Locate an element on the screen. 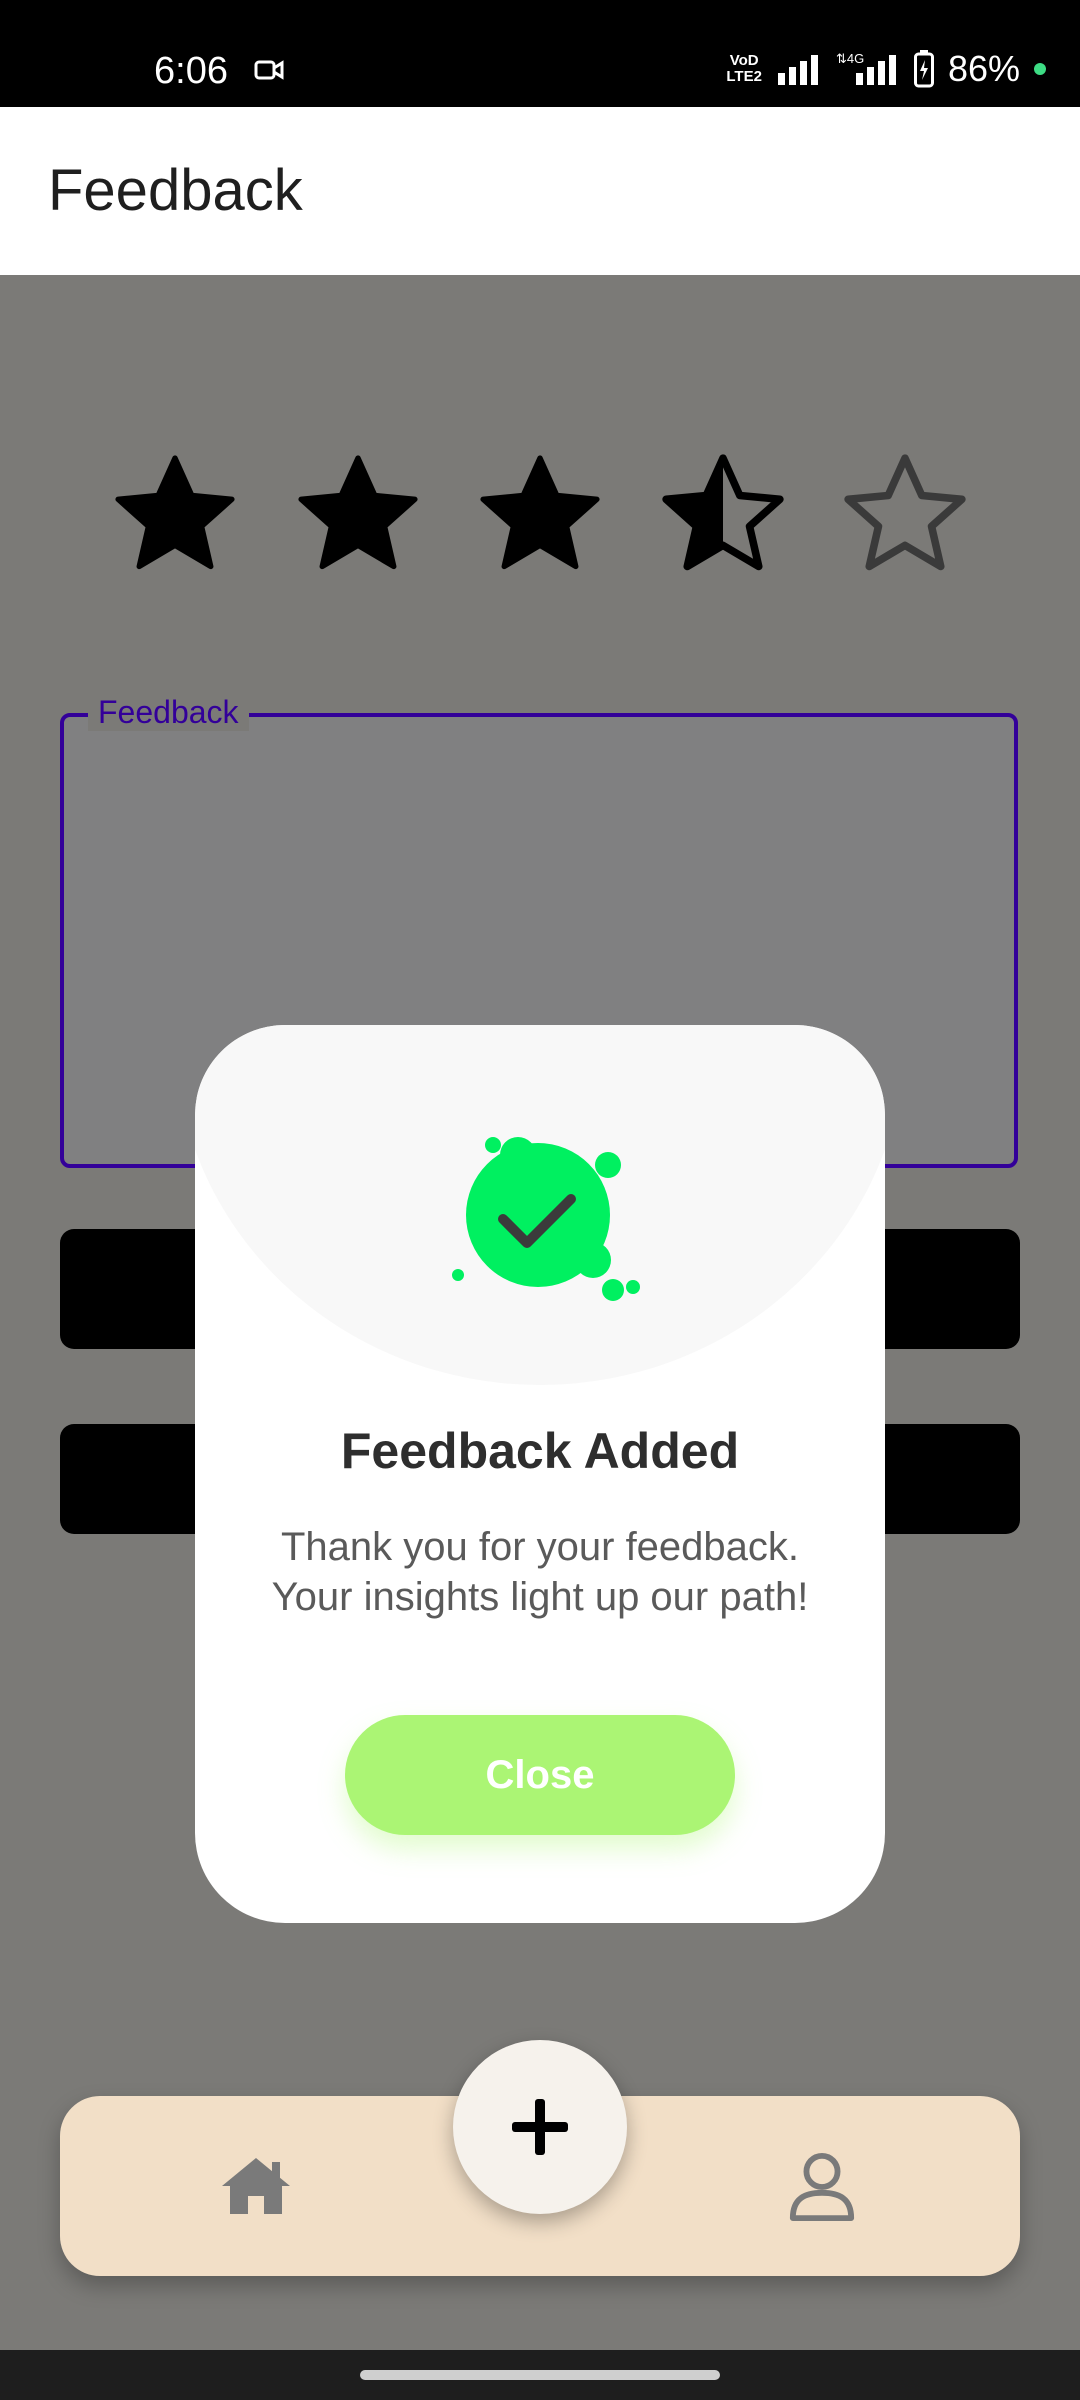 The width and height of the screenshot is (1080, 2400). volte-indicator: VoD LTE2 is located at coordinates (744, 68).